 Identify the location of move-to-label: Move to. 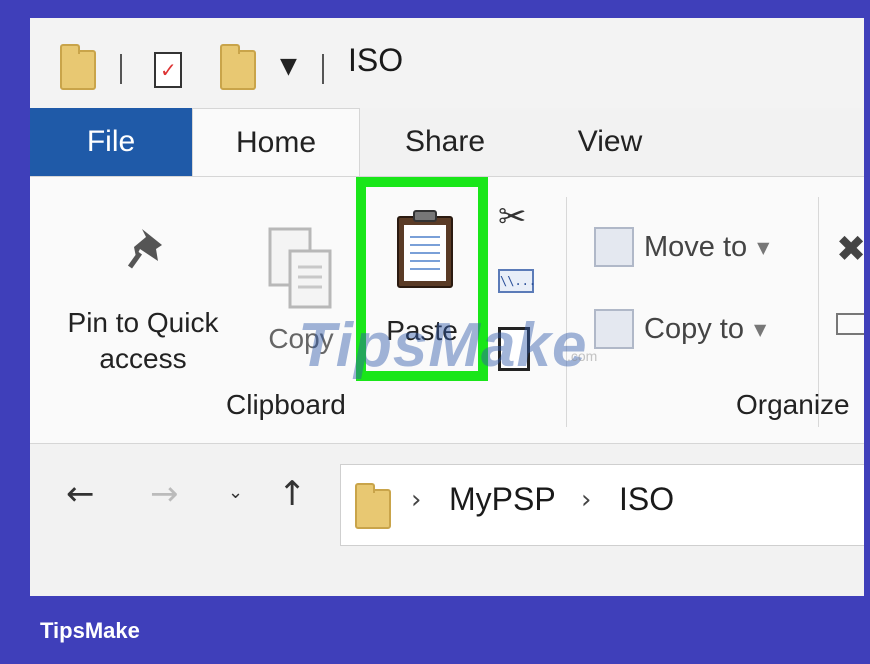
(696, 246).